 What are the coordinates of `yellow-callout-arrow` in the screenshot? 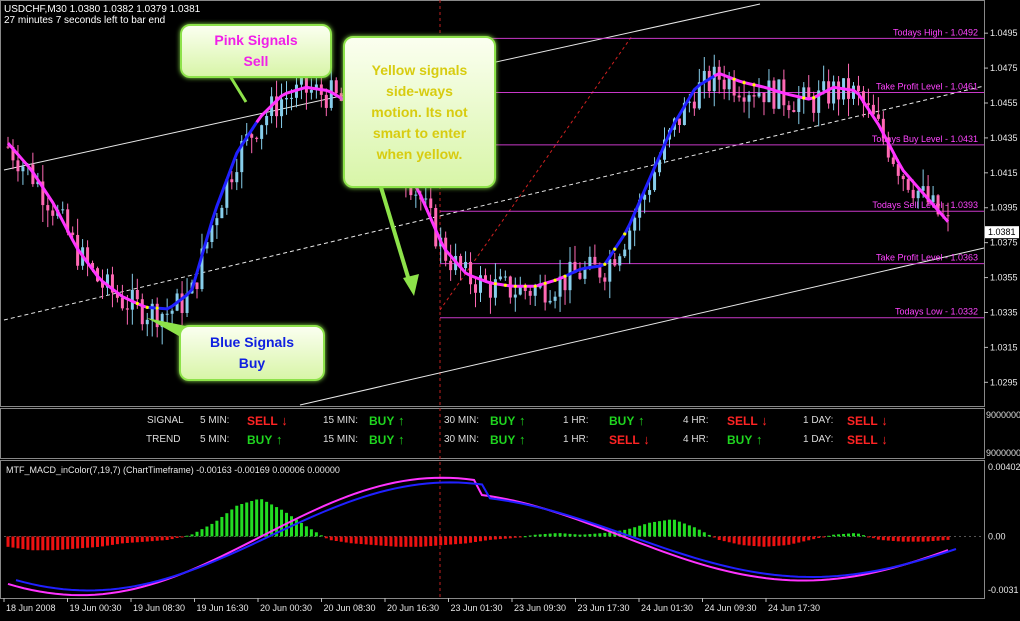 It's located at (395, 235).